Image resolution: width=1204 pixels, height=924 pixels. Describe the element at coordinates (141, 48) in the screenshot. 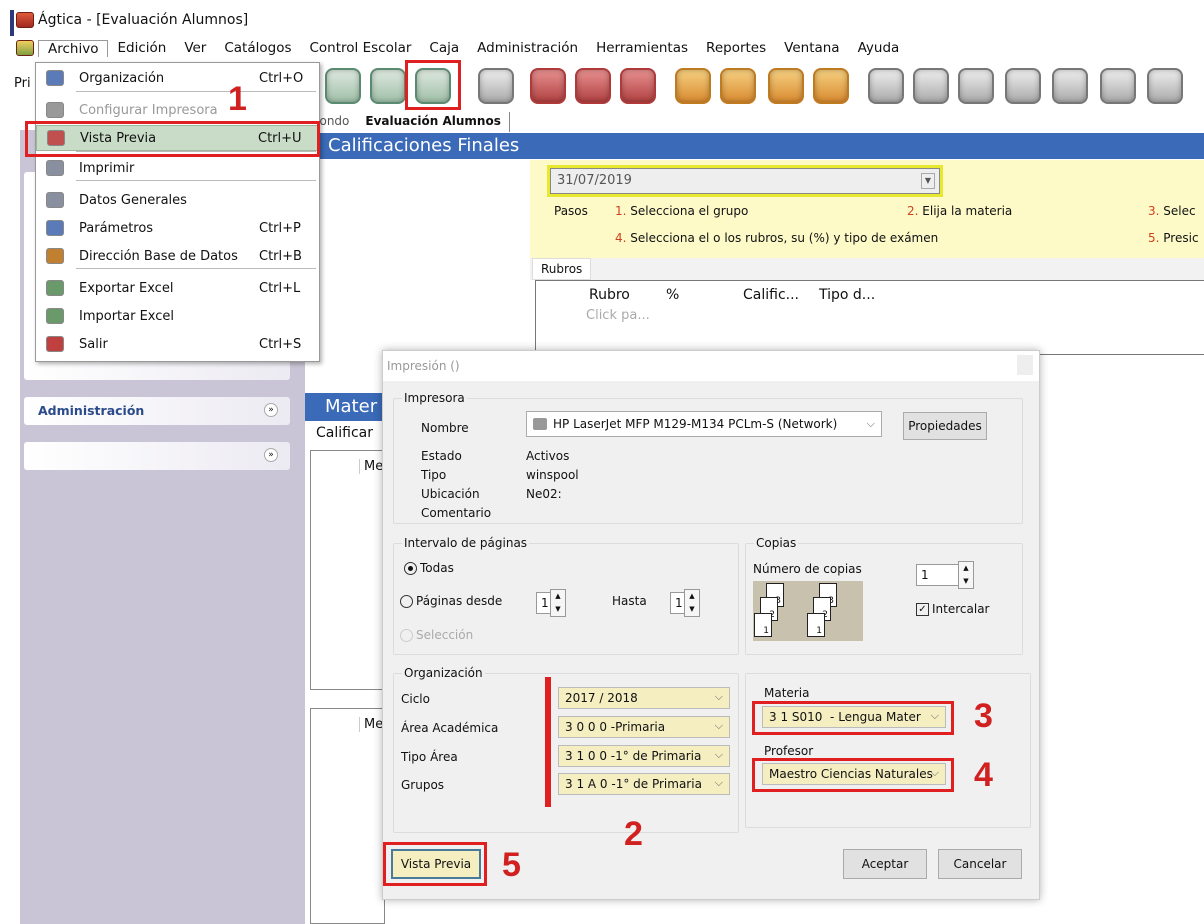

I see `menu-edición: Edición` at that location.